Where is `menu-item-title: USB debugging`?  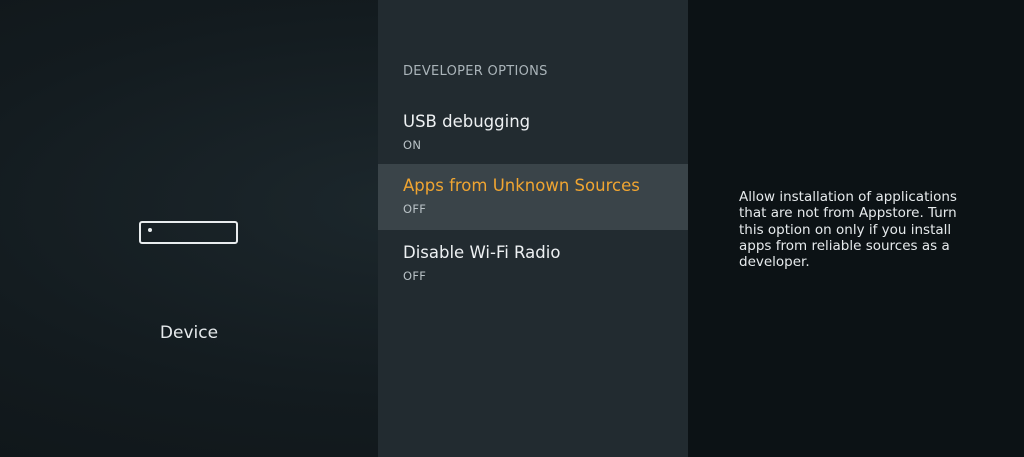
menu-item-title: USB debugging is located at coordinates (467, 121).